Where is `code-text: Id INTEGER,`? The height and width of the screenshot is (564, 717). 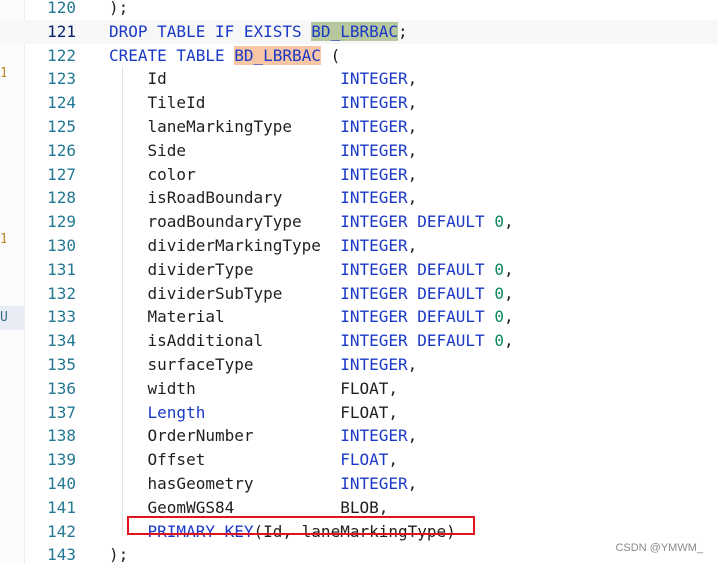
code-text: Id INTEGER, is located at coordinates (263, 79).